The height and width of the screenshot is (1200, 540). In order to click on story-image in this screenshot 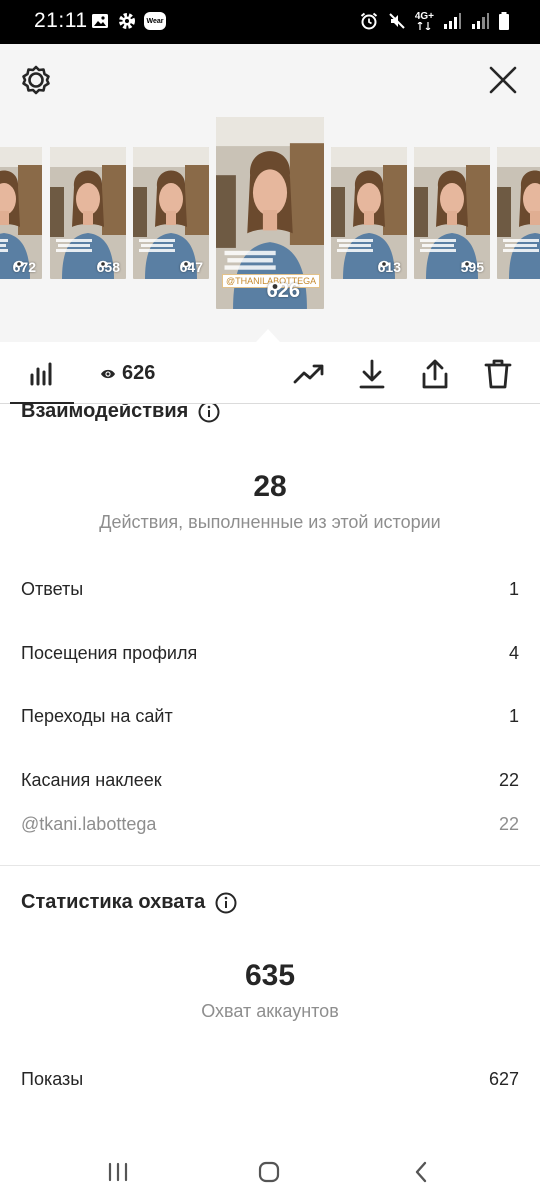, I will do `click(518, 213)`.